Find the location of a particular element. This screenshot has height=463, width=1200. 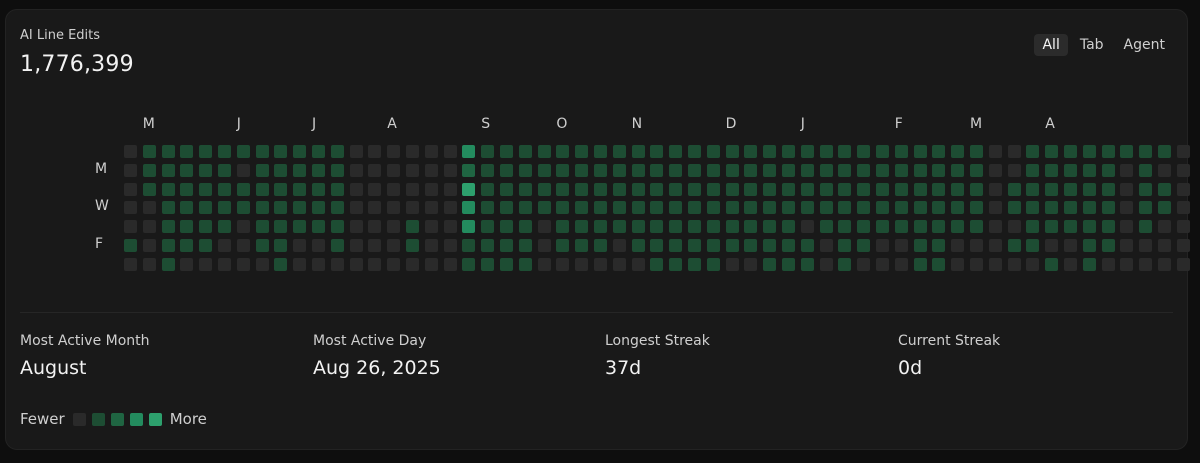

tab-tab: Tab is located at coordinates (1092, 45).